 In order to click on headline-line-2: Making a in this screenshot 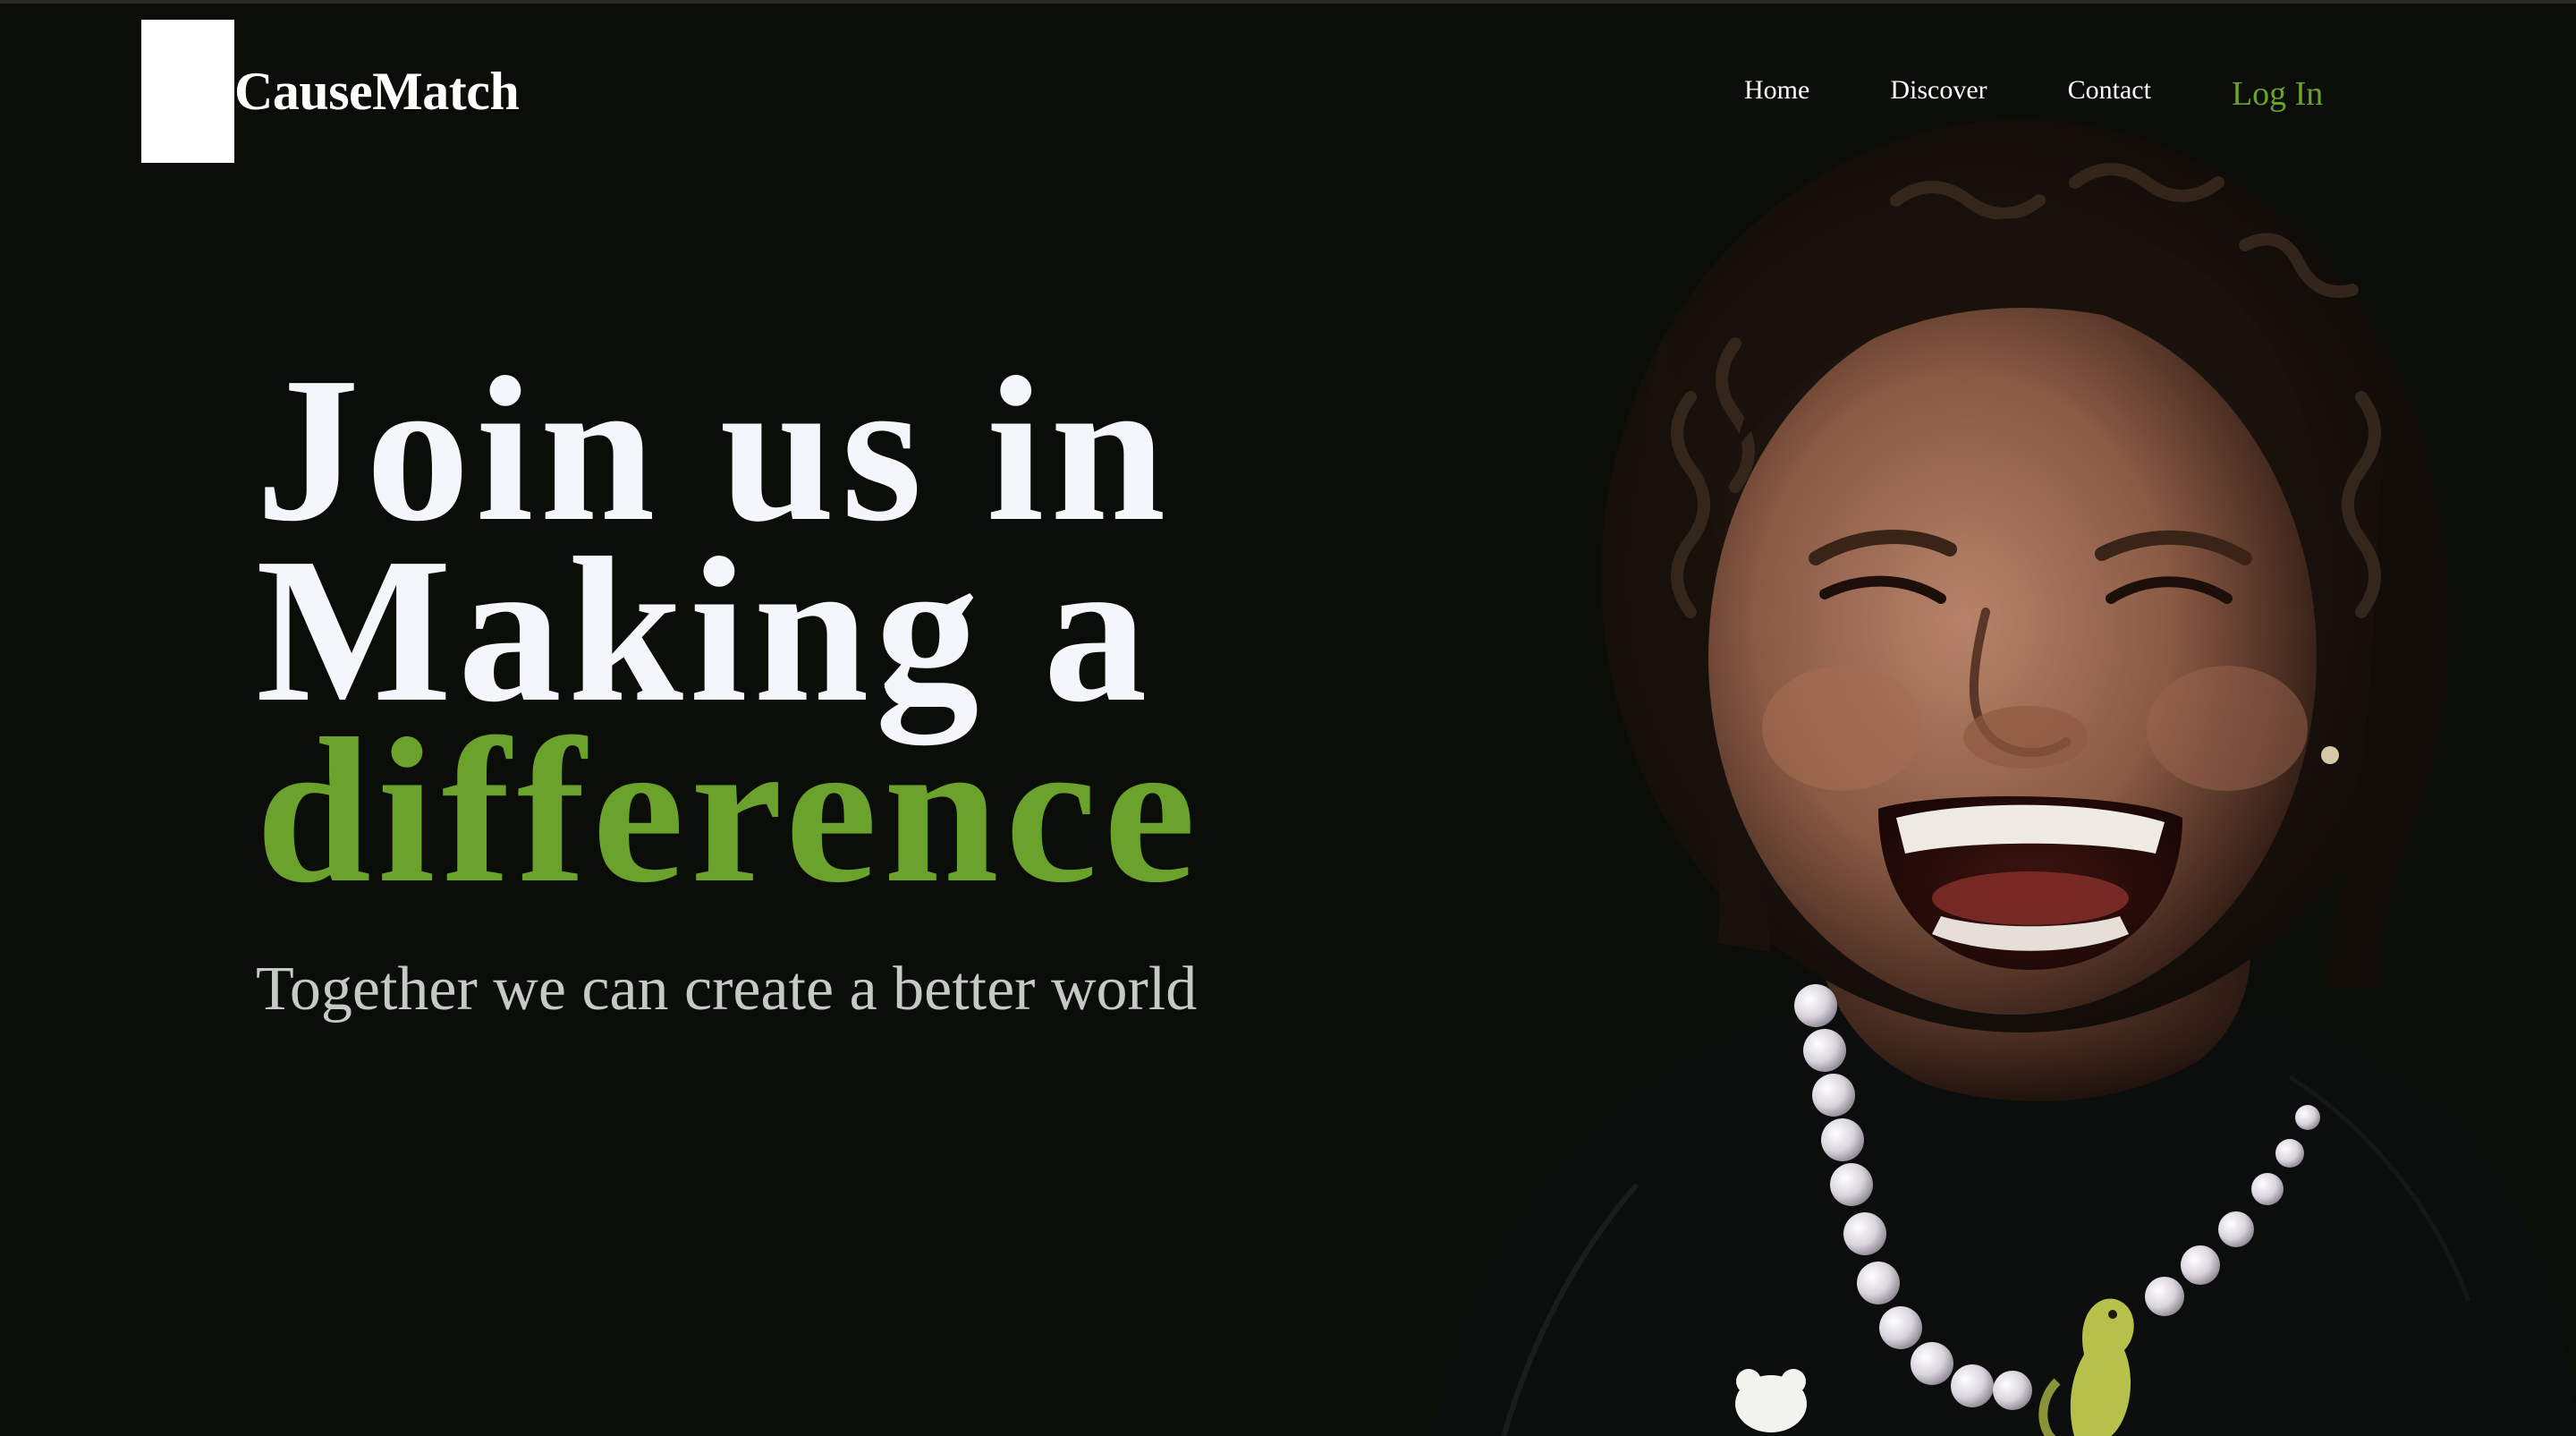, I will do `click(705, 630)`.